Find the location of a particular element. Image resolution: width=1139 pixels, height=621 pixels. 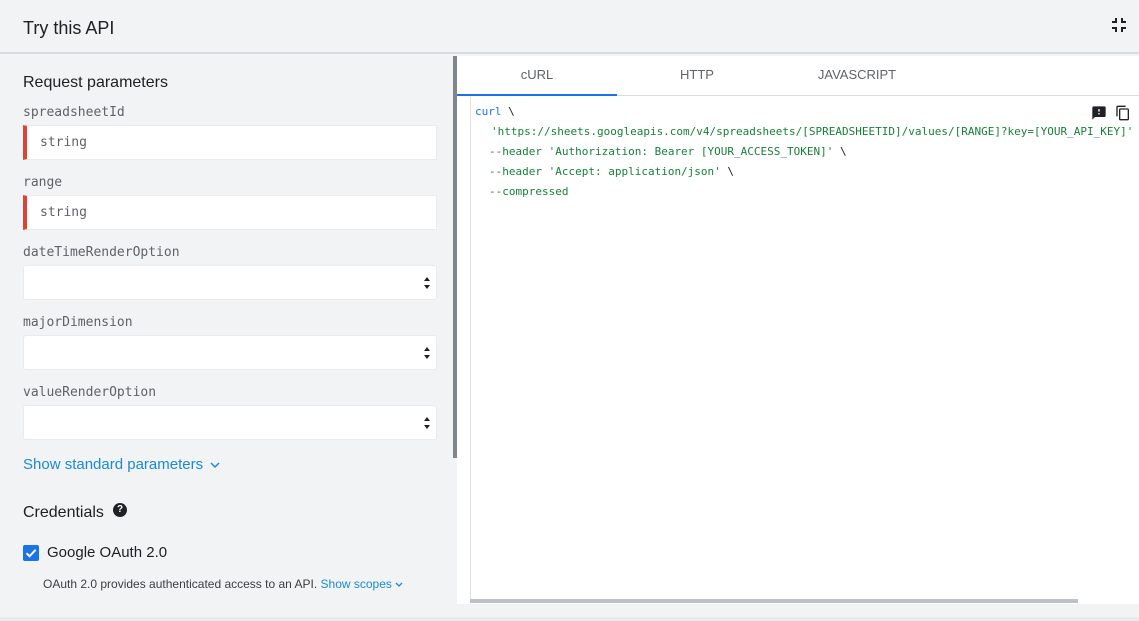

code-string: 'Accept: application/json' is located at coordinates (634, 171).